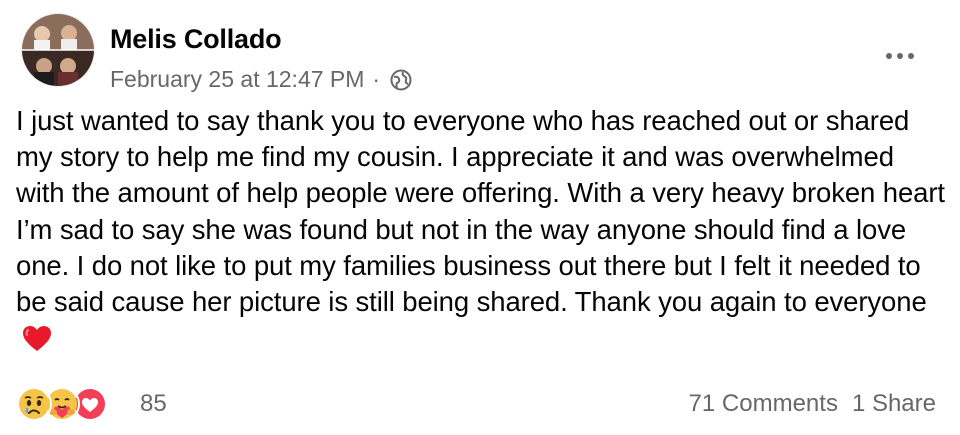  I want to click on post-timestamp: February 25 at 12:47 PM, so click(237, 79).